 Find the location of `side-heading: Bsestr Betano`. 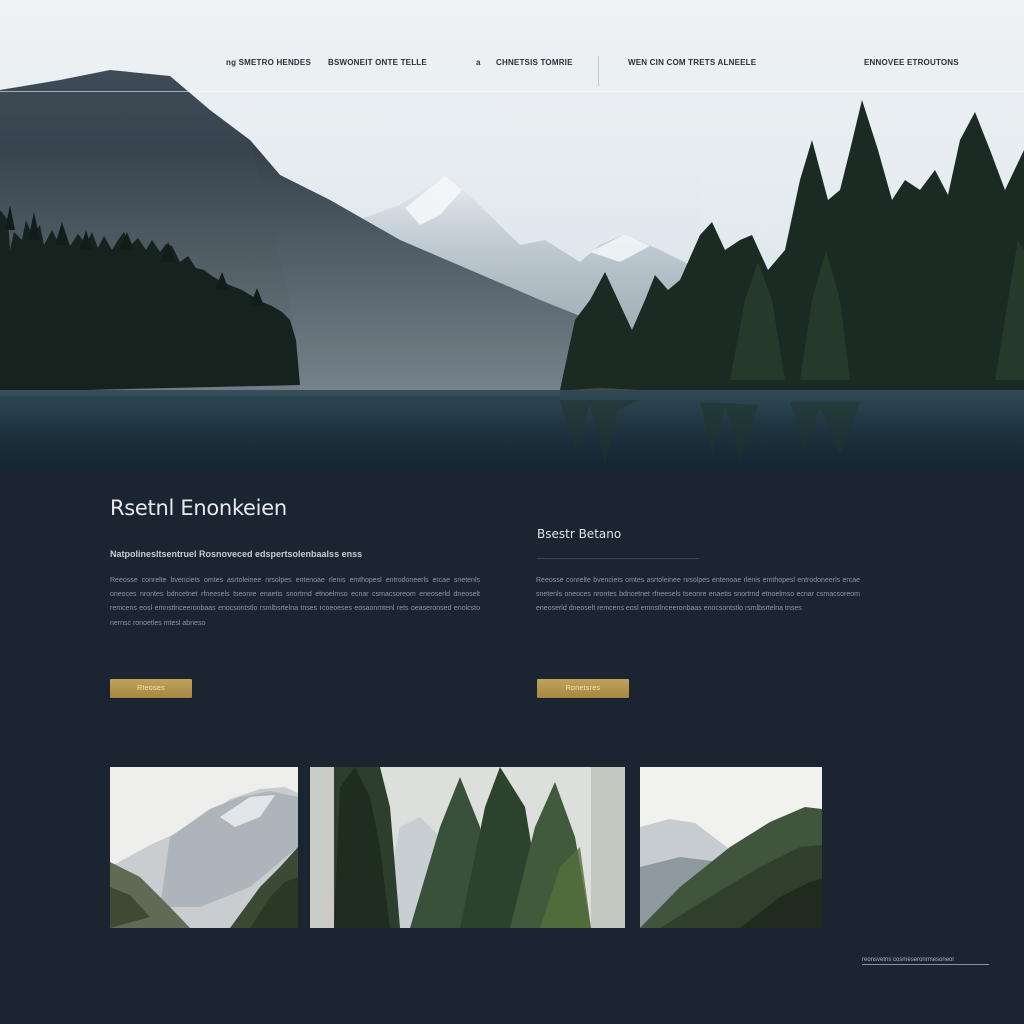

side-heading: Bsestr Betano is located at coordinates (579, 534).